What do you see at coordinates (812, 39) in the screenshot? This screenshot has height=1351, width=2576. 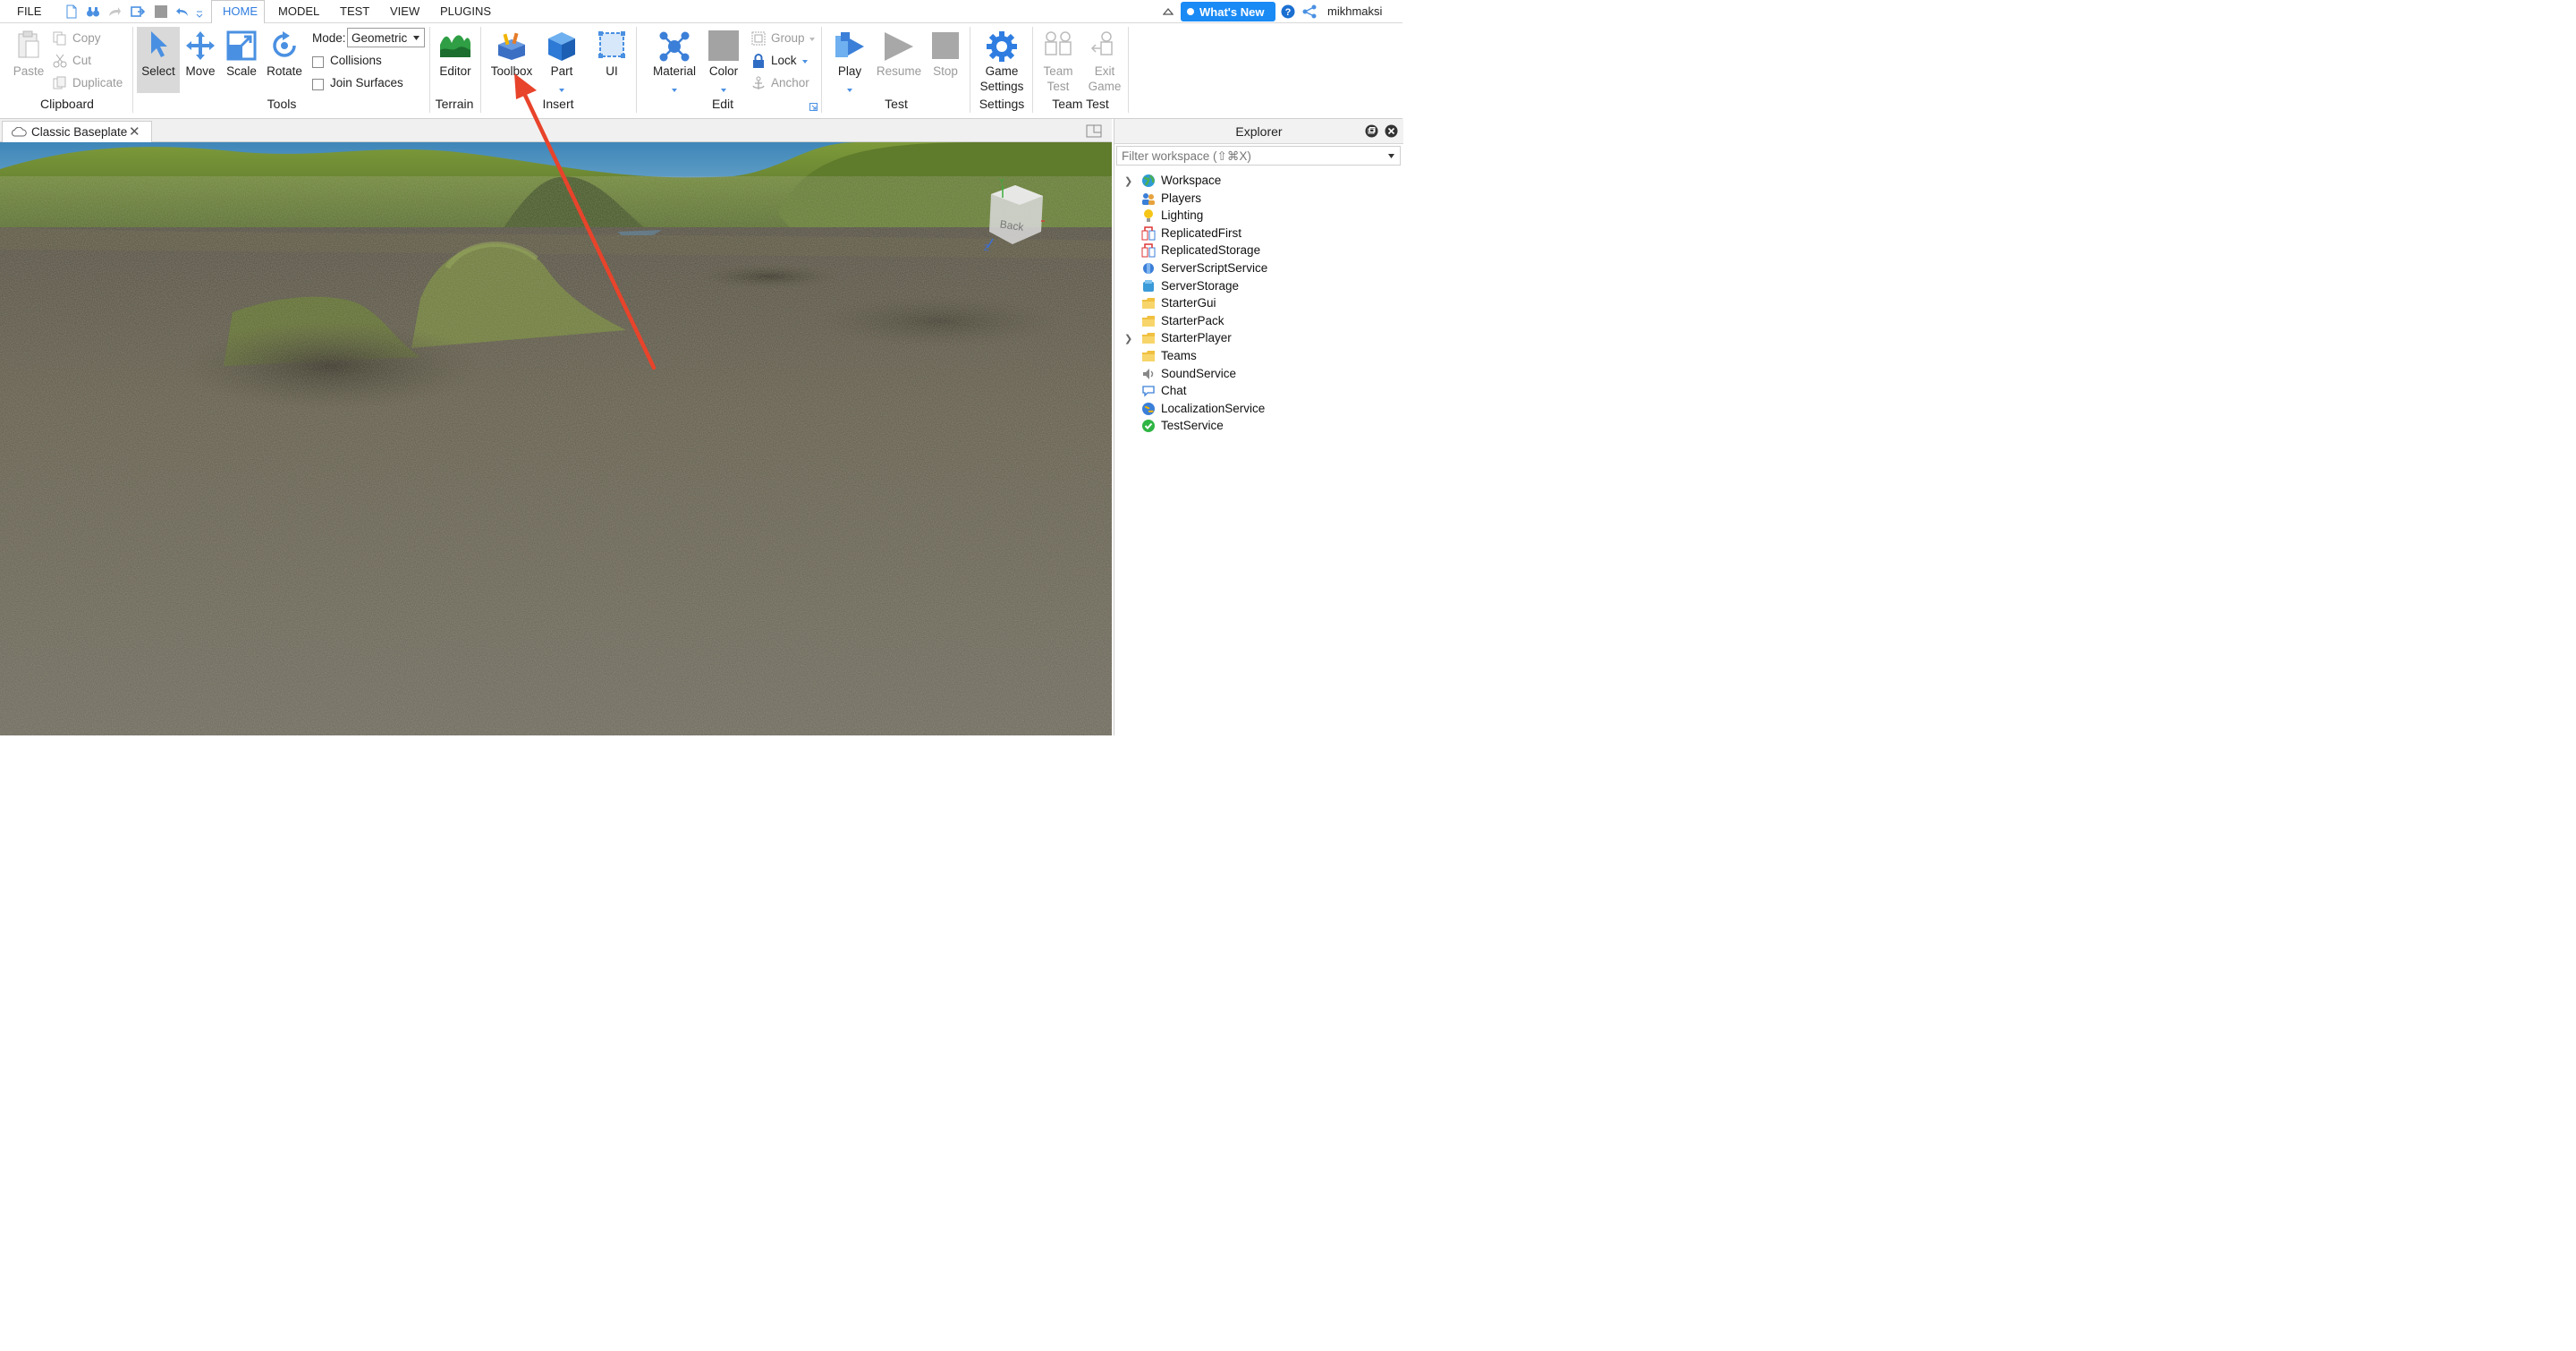 I see `group-dropdown-icon` at bounding box center [812, 39].